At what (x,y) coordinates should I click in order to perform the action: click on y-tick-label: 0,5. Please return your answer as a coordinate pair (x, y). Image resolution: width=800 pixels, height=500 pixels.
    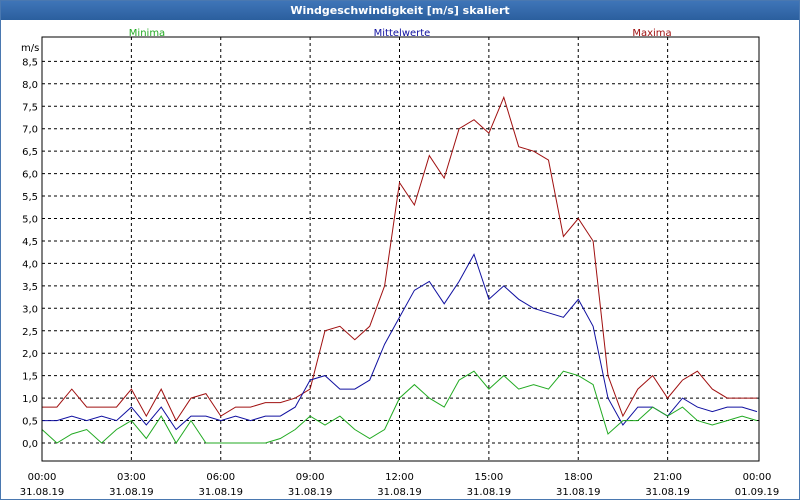
    Looking at the image, I should click on (30, 422).